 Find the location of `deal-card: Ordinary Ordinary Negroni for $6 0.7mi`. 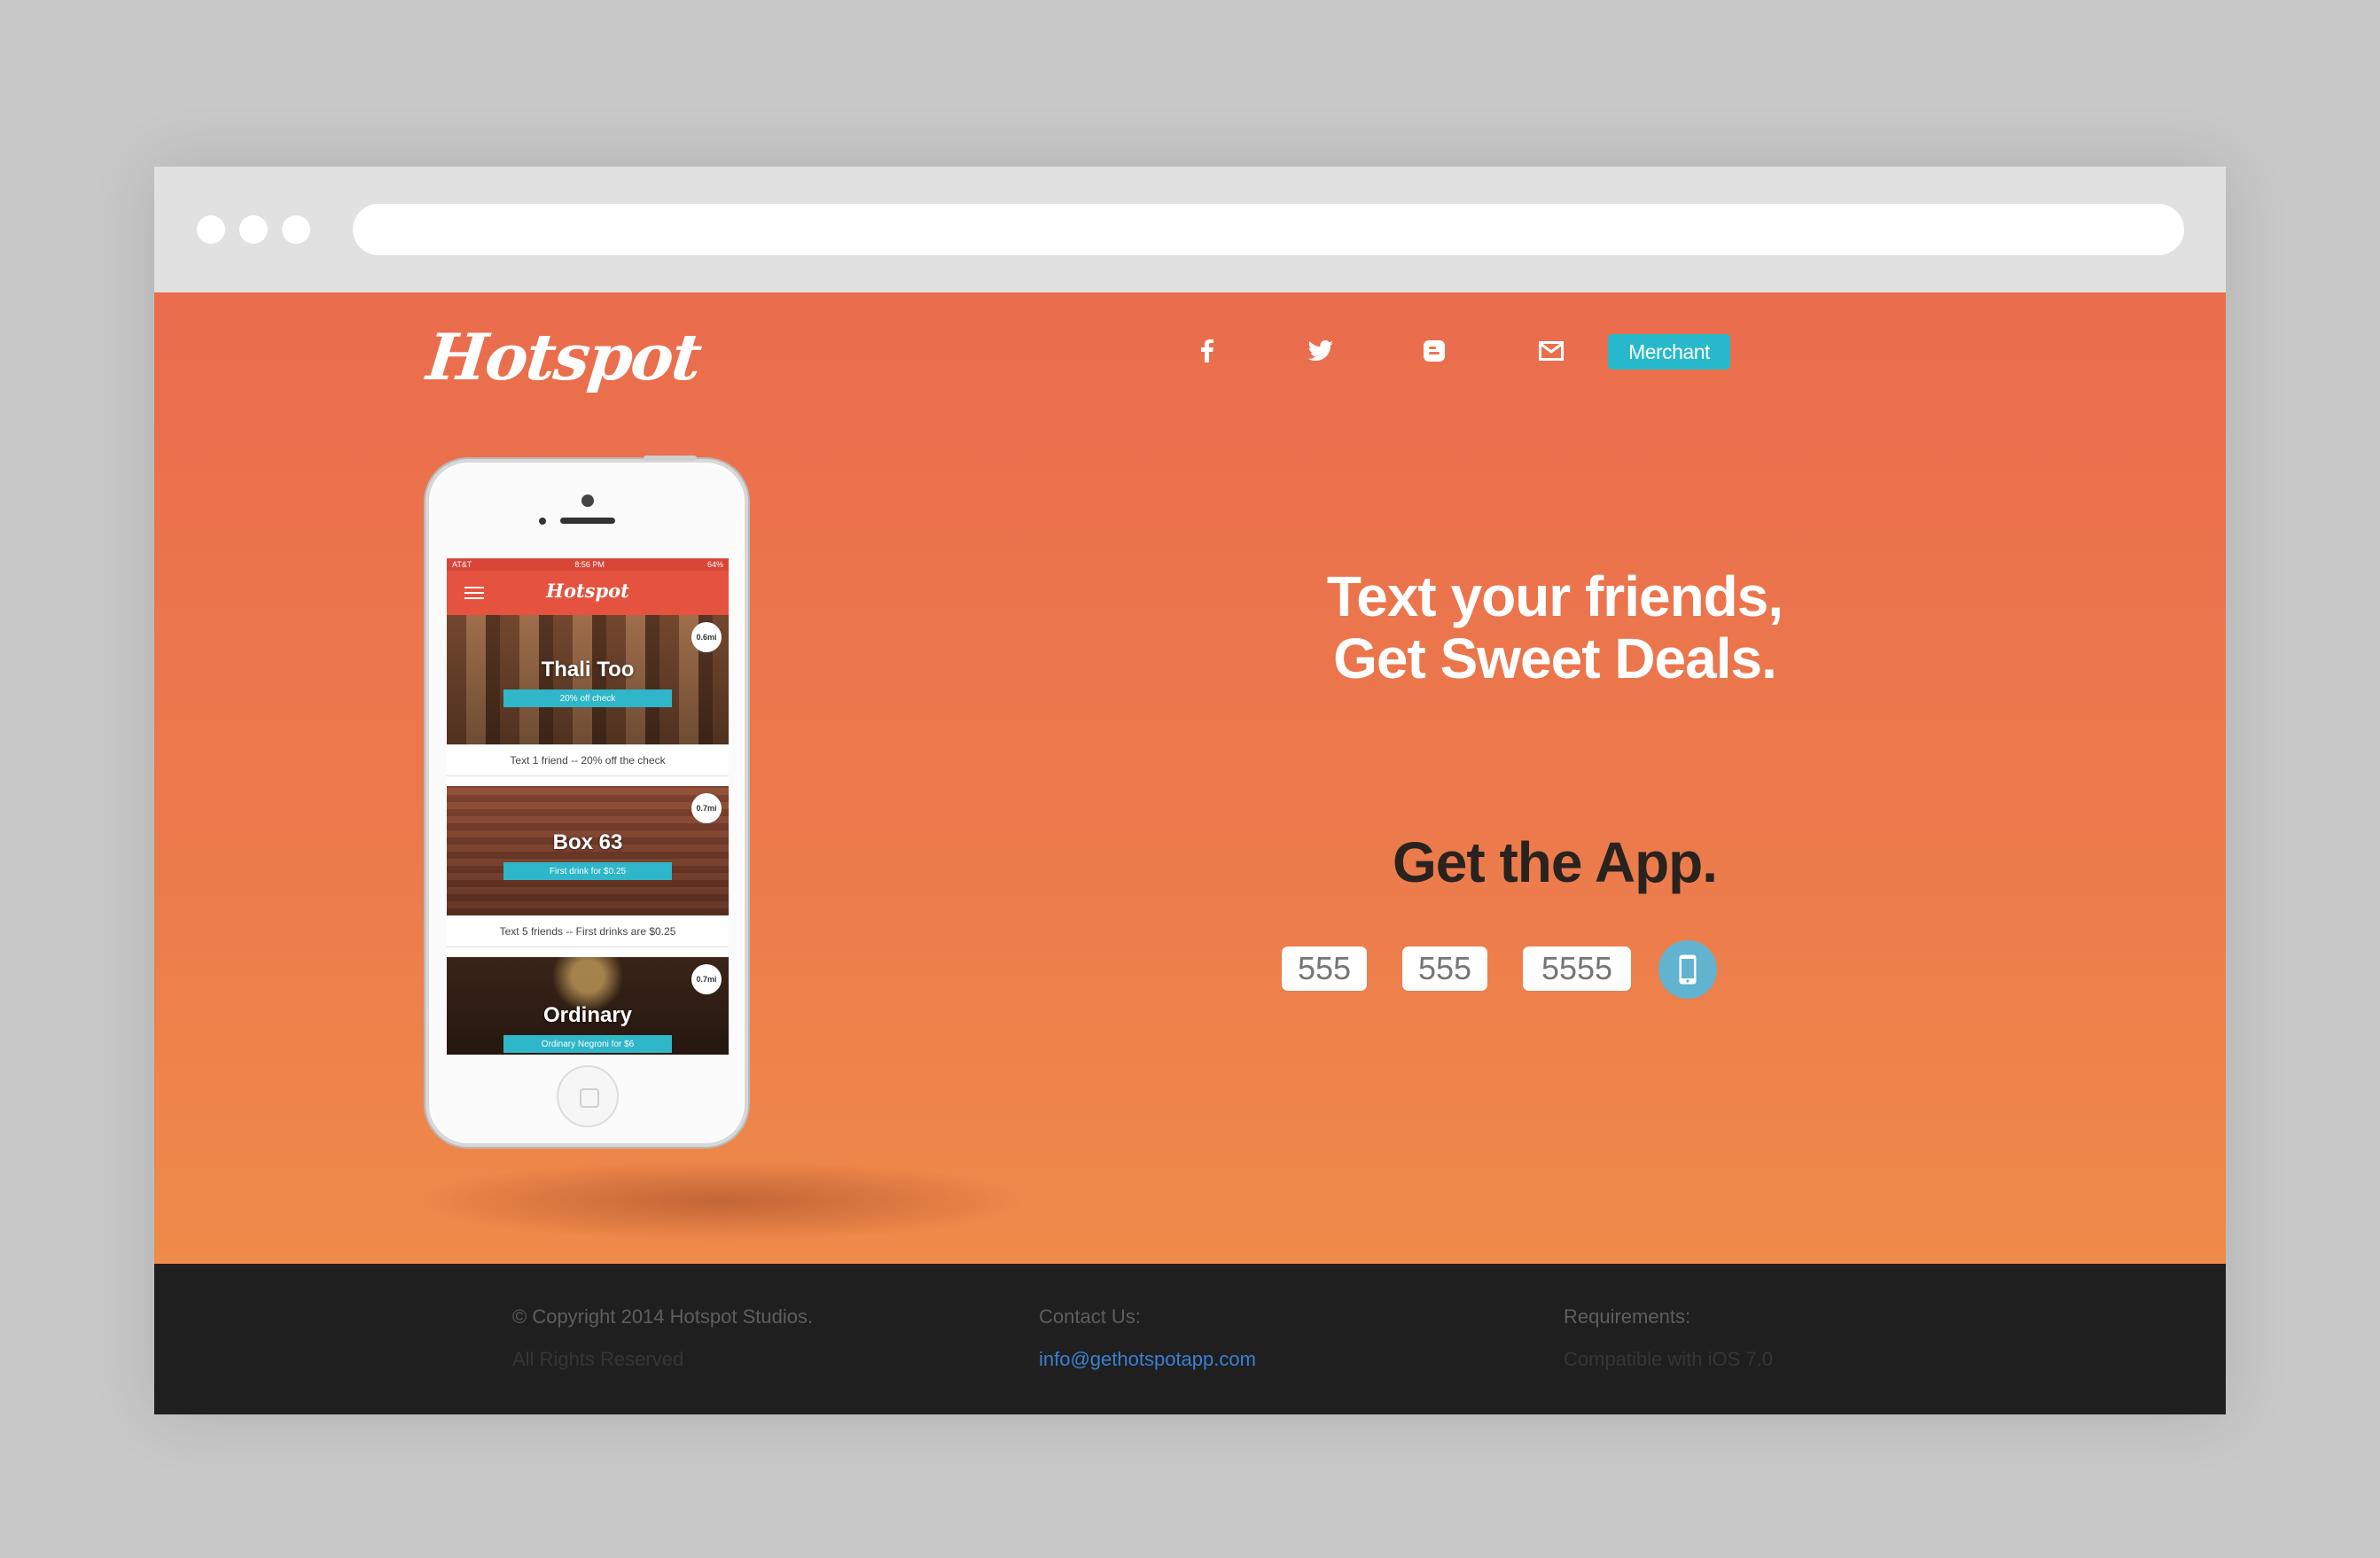

deal-card: Ordinary Ordinary Negroni for $6 0.7mi is located at coordinates (588, 1006).